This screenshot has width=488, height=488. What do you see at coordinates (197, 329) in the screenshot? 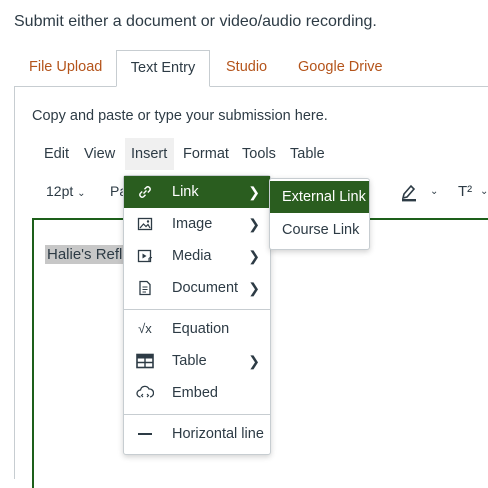
I see `insert-menu-equation: √x Equation` at bounding box center [197, 329].